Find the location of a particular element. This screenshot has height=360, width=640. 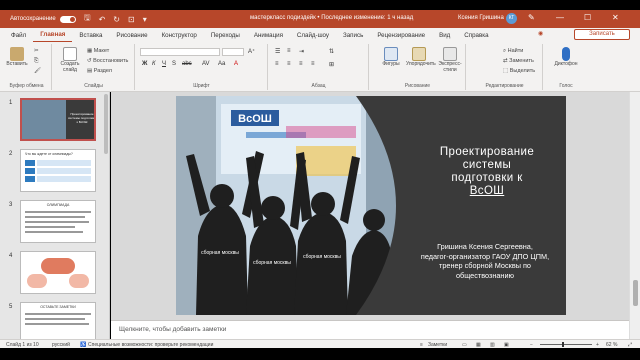

new-slide-label: Создать слайд is located at coordinates (70, 67).